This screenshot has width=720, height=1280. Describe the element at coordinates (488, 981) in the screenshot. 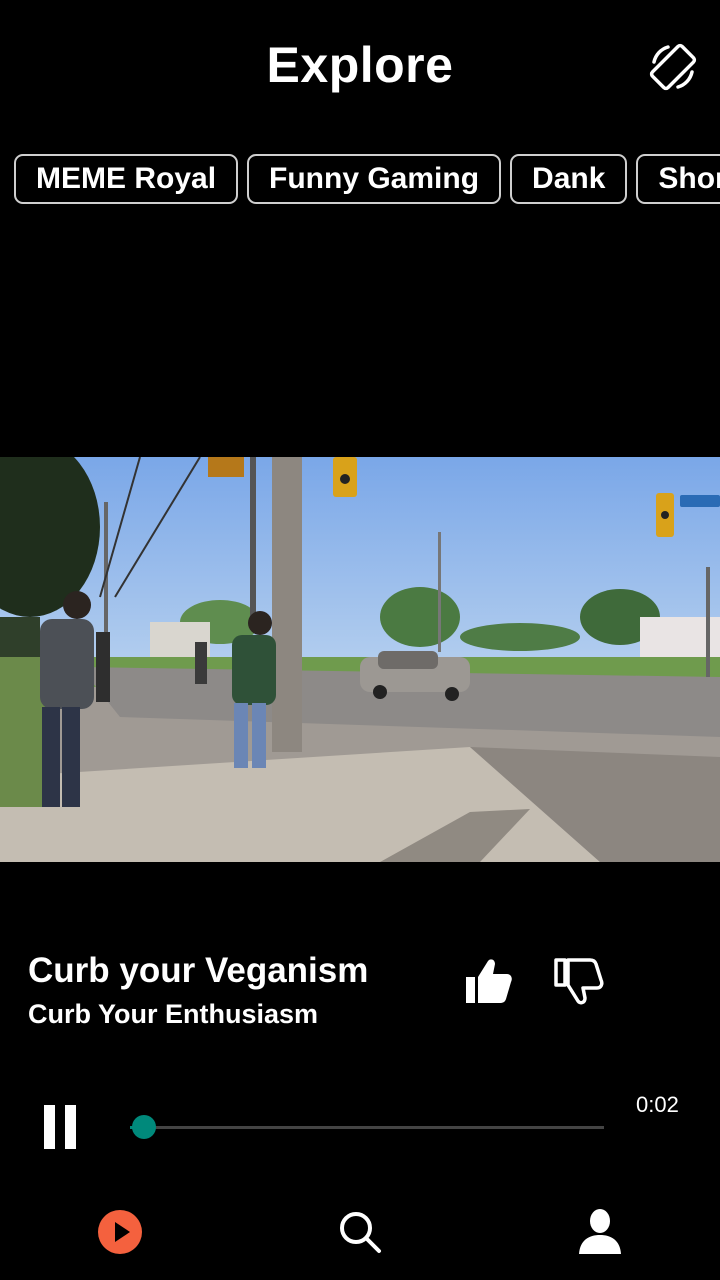

I see `thumbs-up-icon` at that location.